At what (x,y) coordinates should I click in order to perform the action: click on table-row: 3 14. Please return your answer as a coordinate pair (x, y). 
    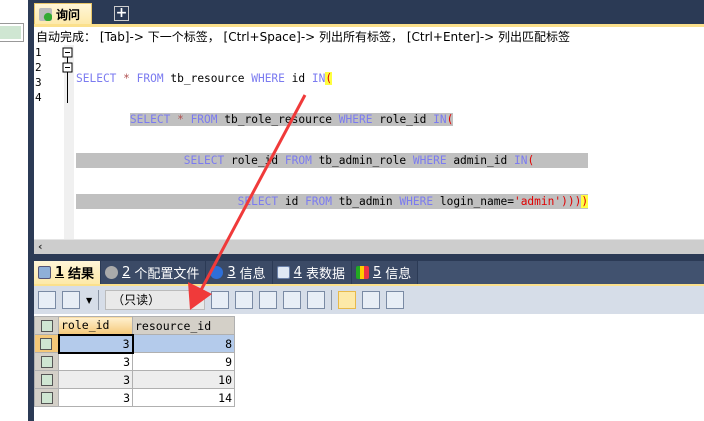
    Looking at the image, I should click on (134, 397).